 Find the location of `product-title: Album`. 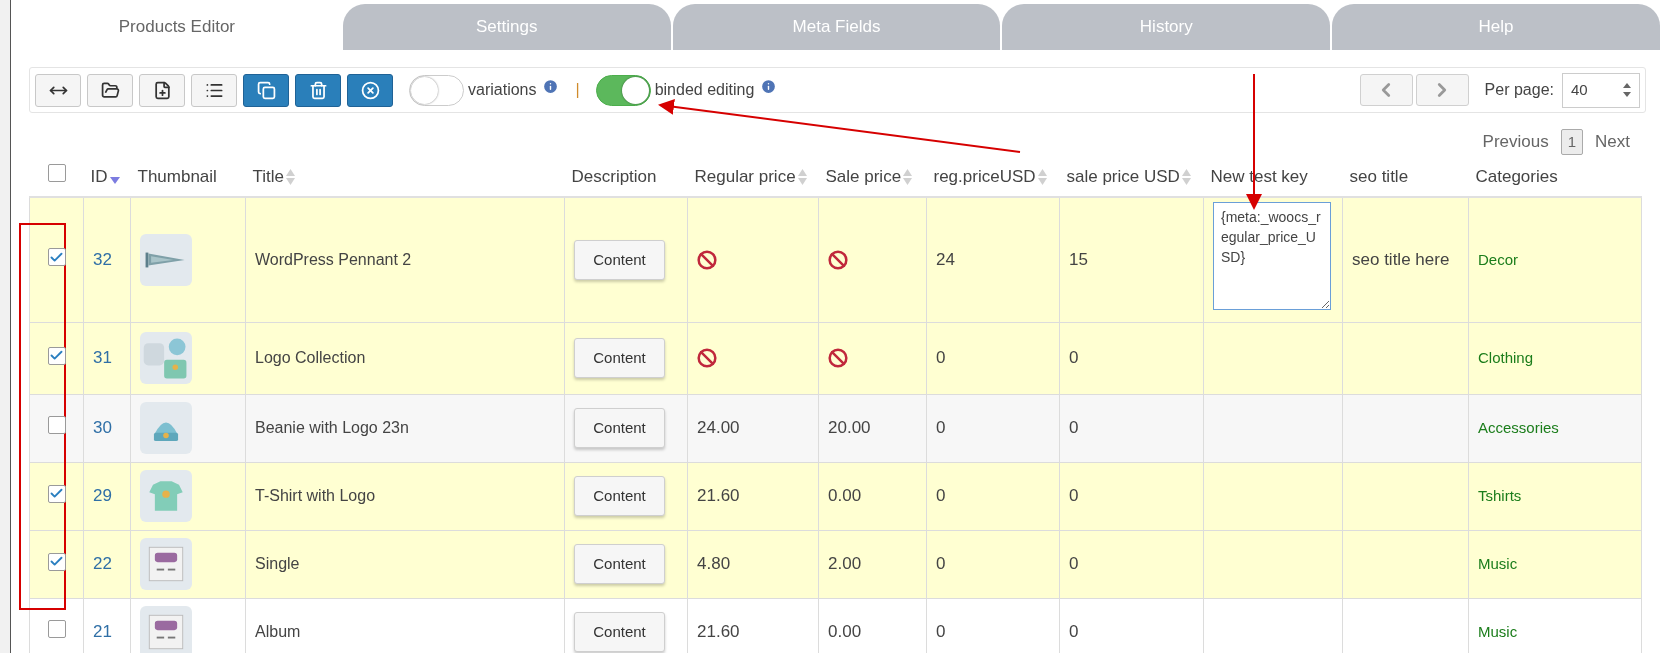

product-title: Album is located at coordinates (278, 631).